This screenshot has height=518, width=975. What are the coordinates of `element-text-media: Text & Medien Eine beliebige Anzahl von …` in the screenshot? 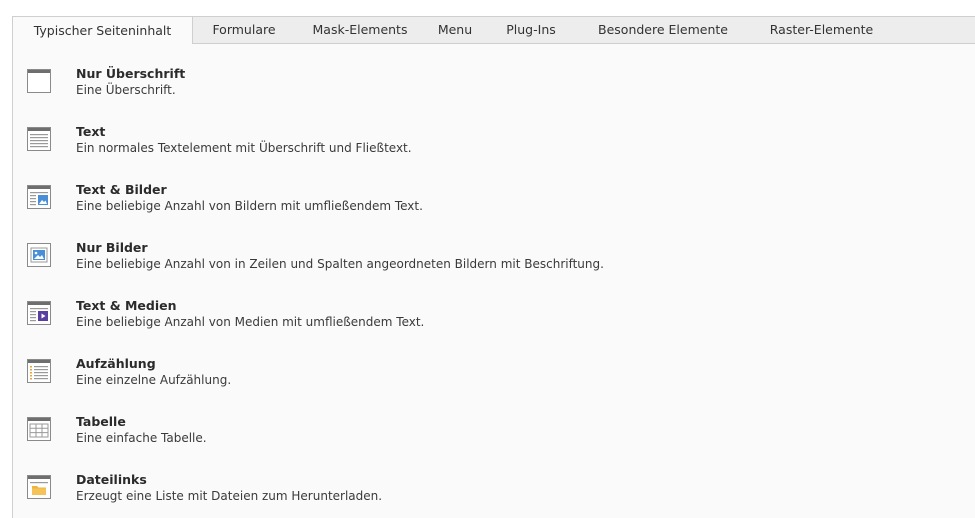 It's located at (413, 321).